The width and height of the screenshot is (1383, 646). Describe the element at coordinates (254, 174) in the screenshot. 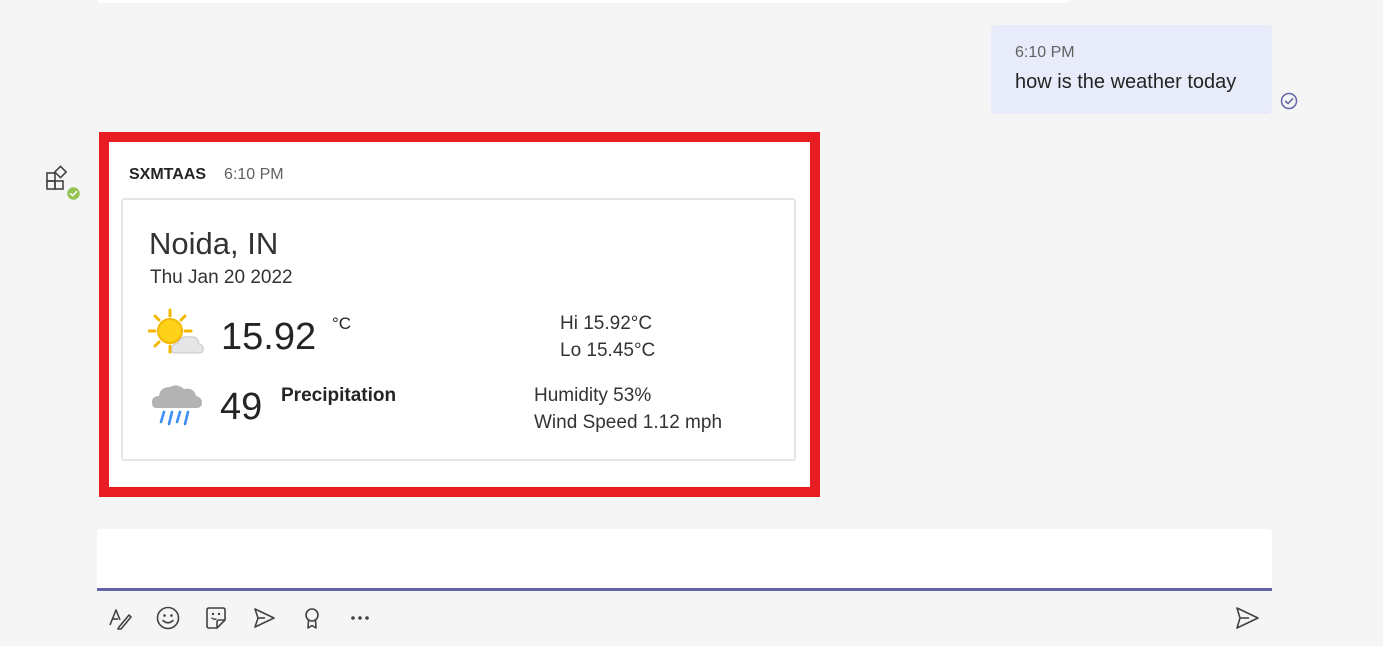

I see `bot-message-time: 6:10 PM` at that location.